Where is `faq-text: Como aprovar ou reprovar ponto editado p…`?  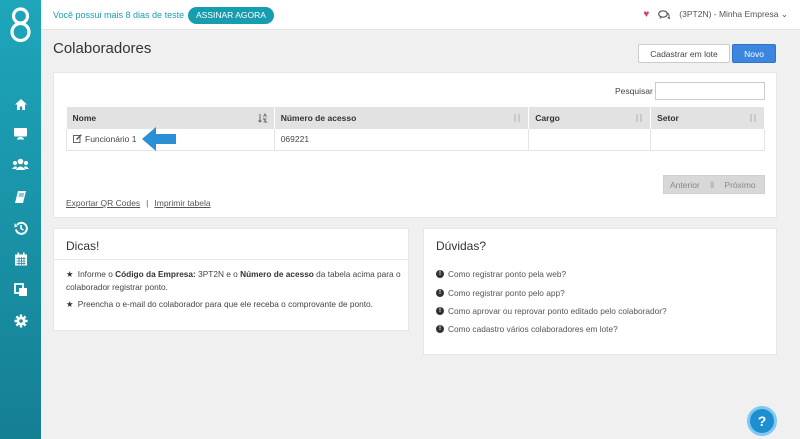 faq-text: Como aprovar ou reprovar ponto editado p… is located at coordinates (557, 311).